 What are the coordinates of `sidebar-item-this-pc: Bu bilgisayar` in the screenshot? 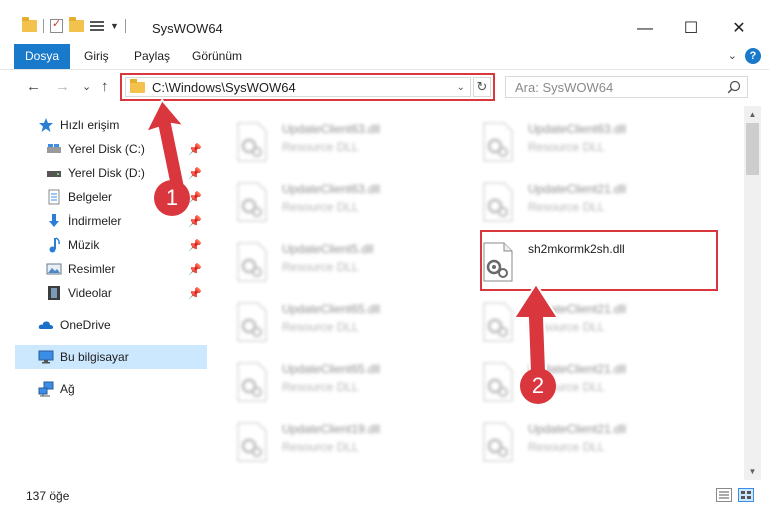 It's located at (111, 357).